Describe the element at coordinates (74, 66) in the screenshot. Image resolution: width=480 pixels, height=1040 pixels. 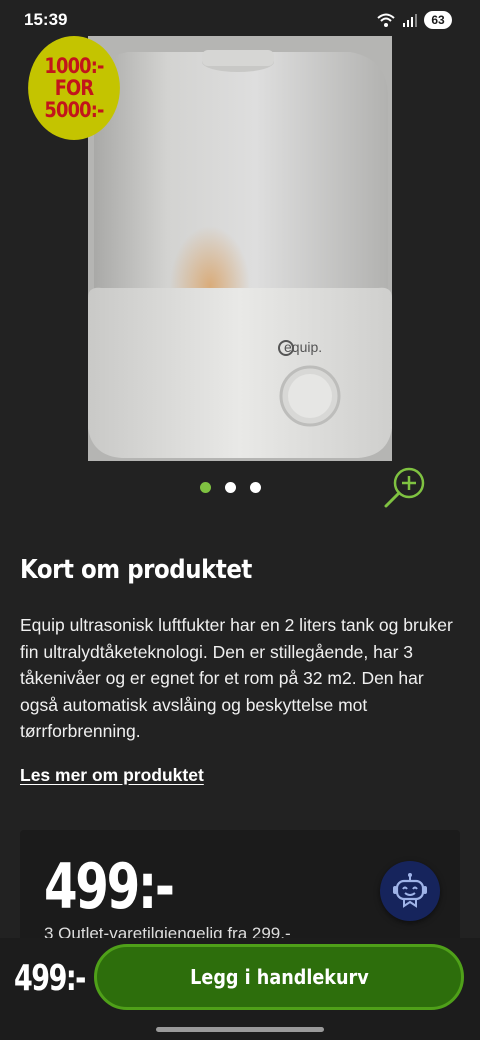
I see `promo-line-1: 1000:-` at that location.